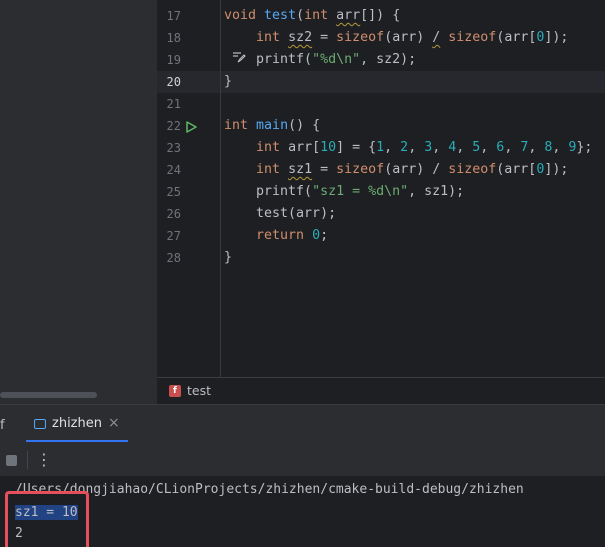  I want to click on code-token: arr[, so click(300, 147).